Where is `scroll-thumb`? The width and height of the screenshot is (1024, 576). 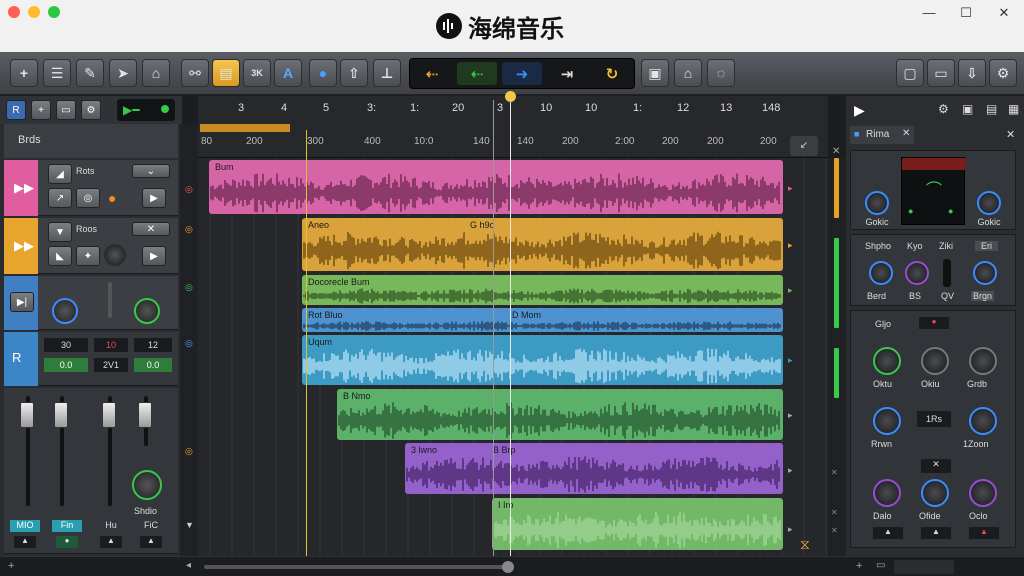 scroll-thumb is located at coordinates (508, 567).